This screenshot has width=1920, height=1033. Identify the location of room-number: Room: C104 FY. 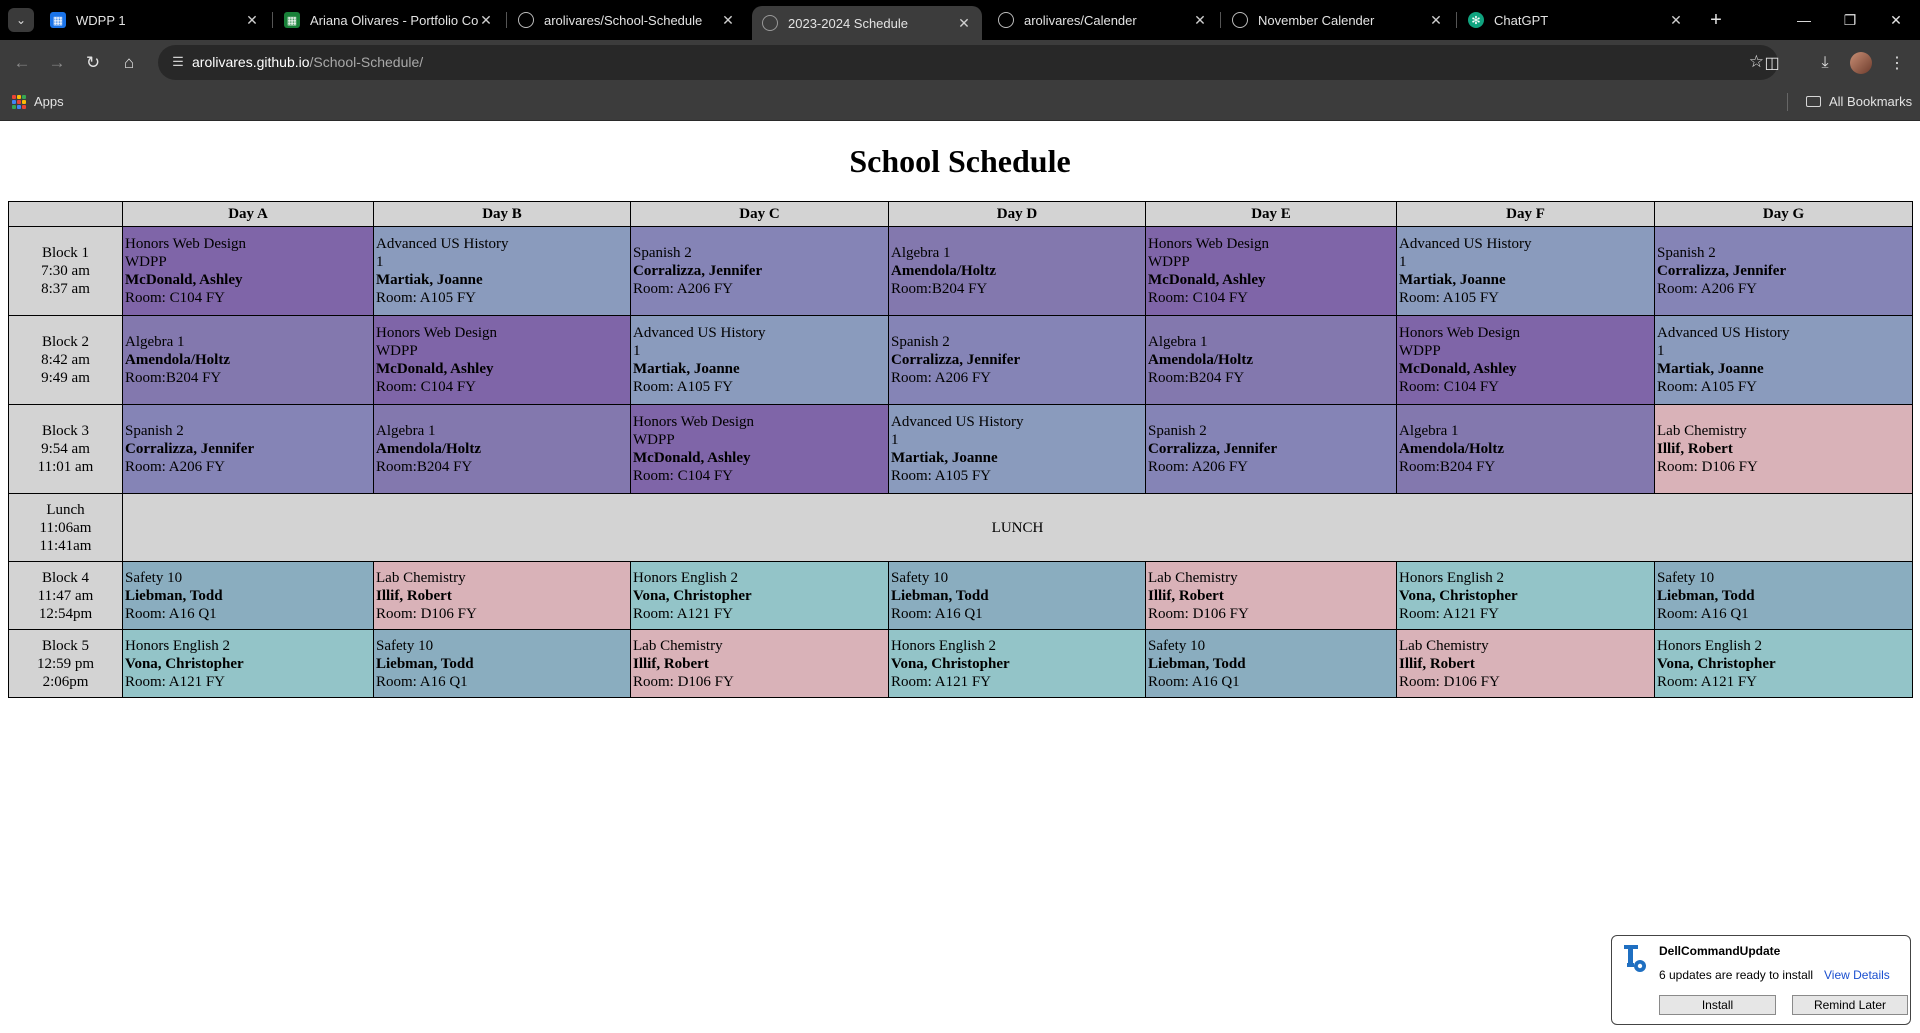
(1449, 387).